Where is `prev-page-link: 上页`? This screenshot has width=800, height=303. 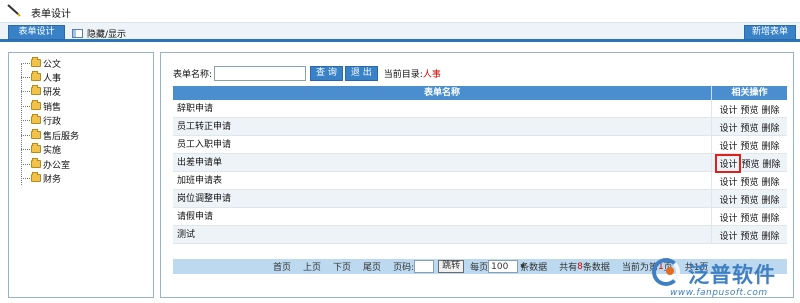 prev-page-link: 上页 is located at coordinates (312, 266).